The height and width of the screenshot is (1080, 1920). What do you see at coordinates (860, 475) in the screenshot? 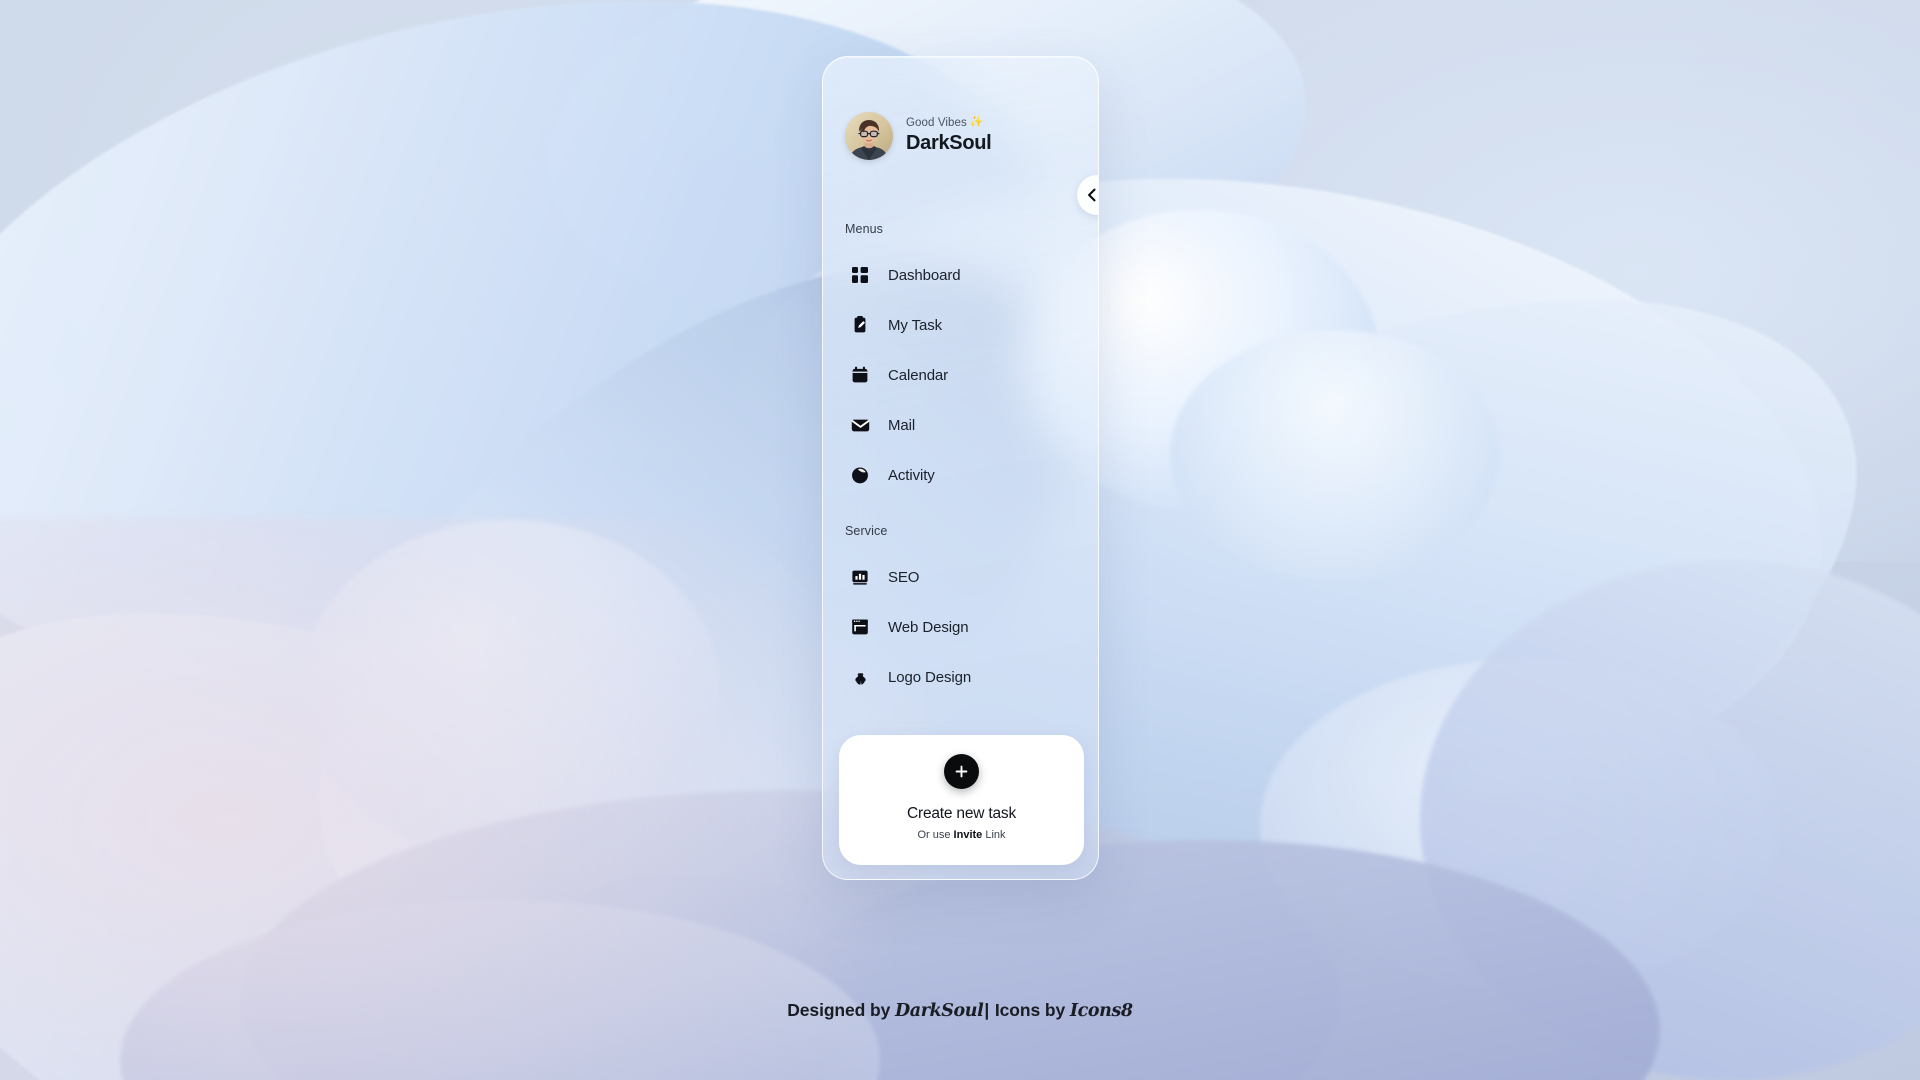
I see `activity-circle-icon` at bounding box center [860, 475].